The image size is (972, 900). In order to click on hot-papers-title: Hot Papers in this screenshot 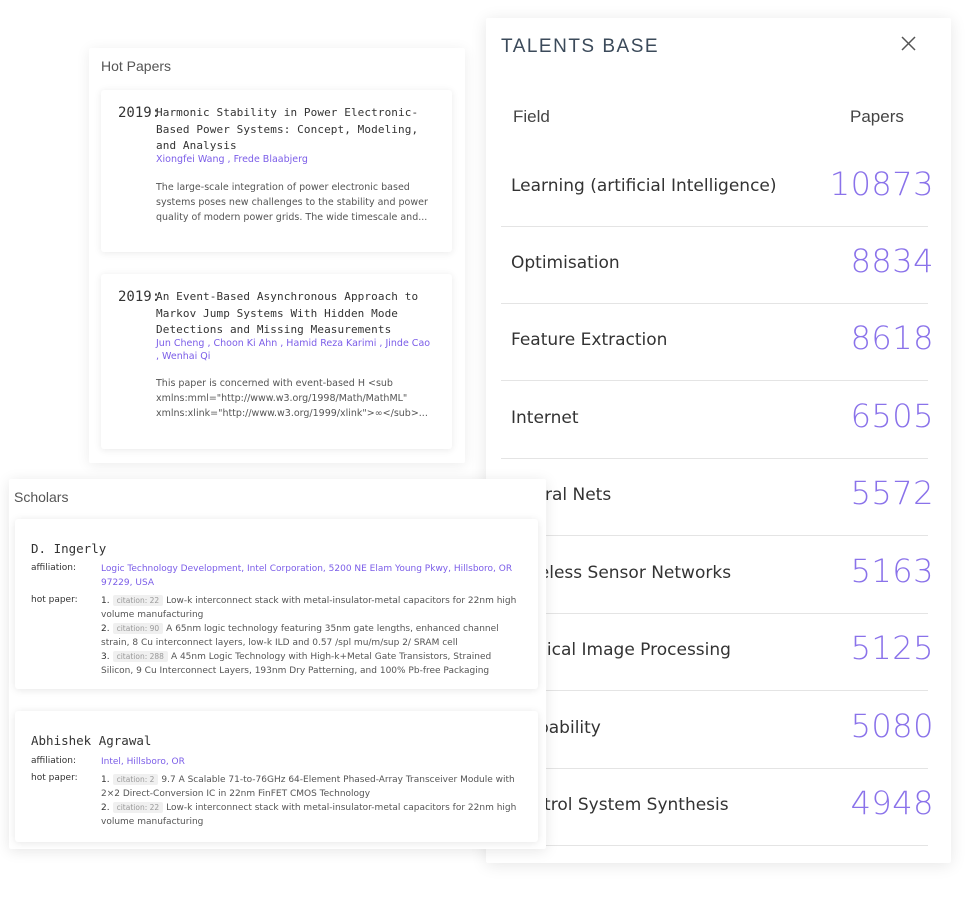, I will do `click(136, 66)`.